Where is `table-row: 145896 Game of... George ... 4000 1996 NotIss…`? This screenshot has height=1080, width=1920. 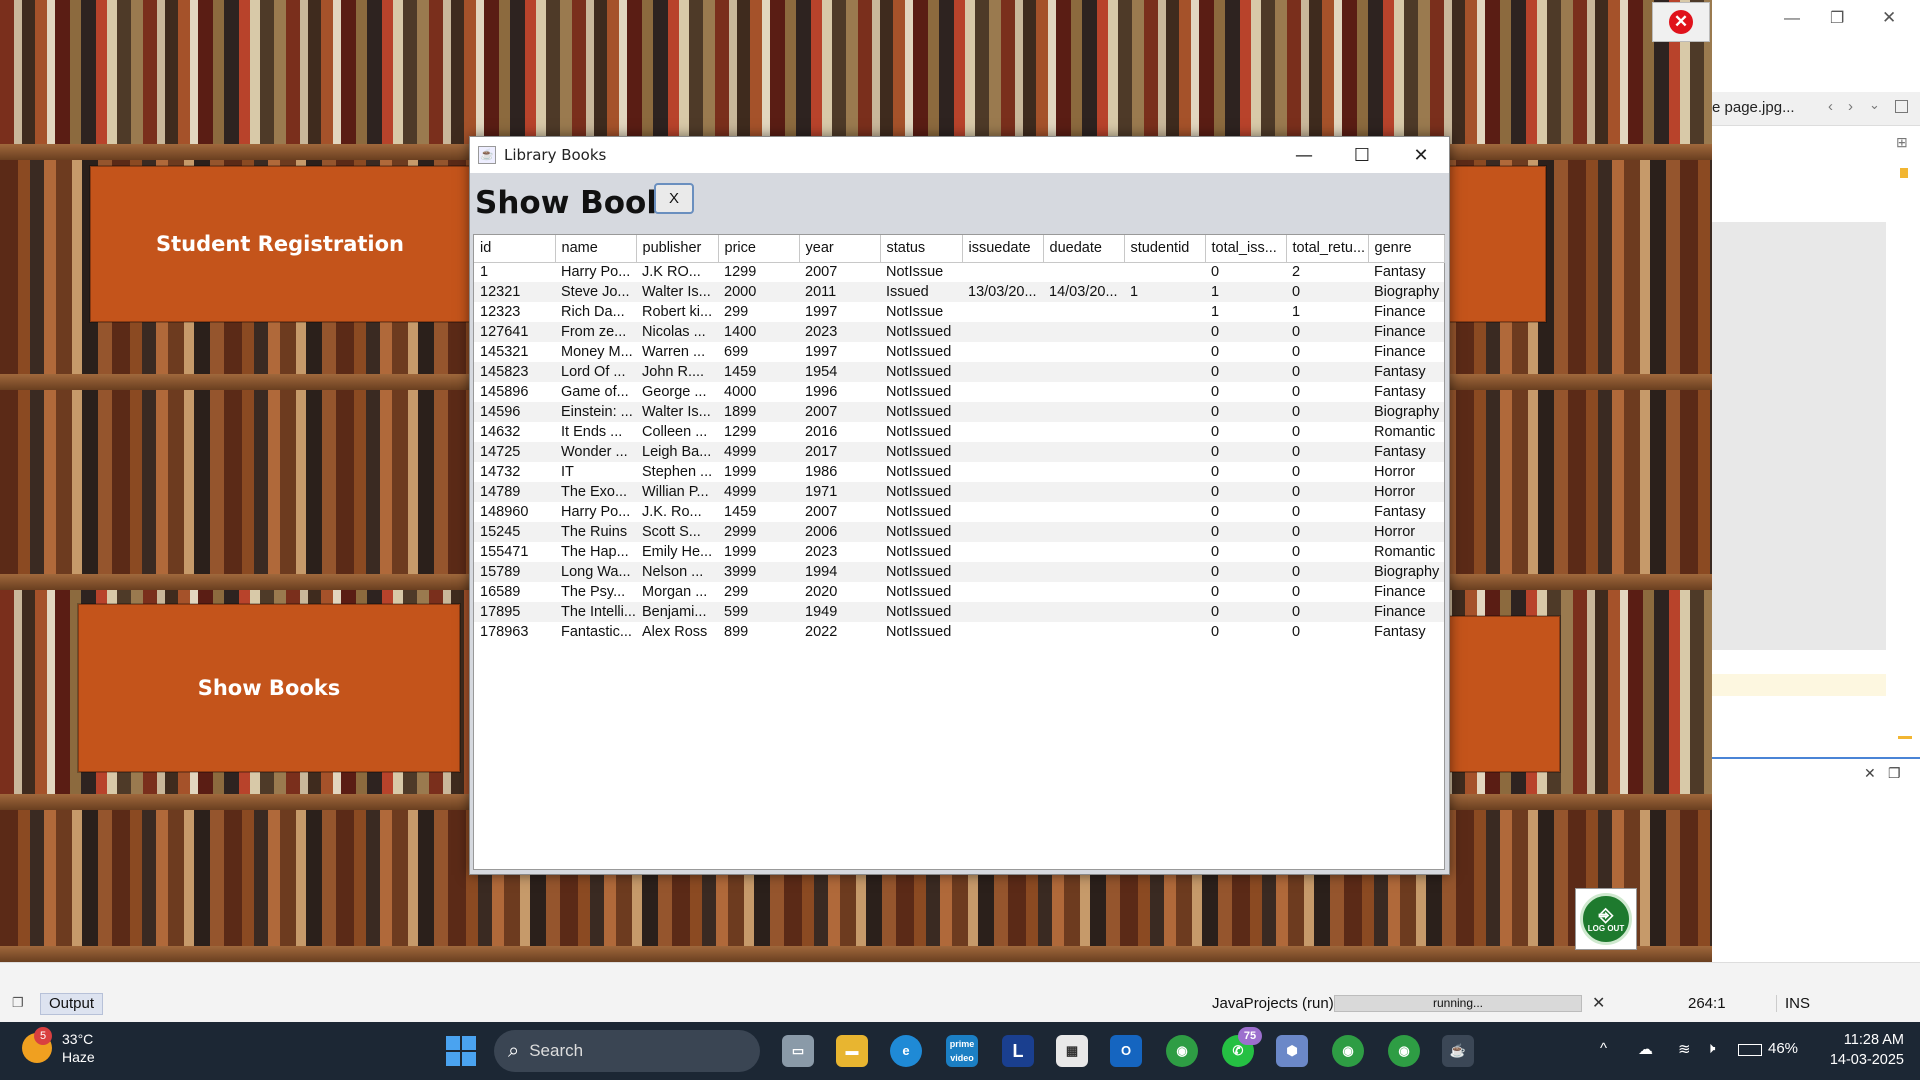
table-row: 145896 Game of... George ... 4000 1996 NotIss… is located at coordinates (959, 392).